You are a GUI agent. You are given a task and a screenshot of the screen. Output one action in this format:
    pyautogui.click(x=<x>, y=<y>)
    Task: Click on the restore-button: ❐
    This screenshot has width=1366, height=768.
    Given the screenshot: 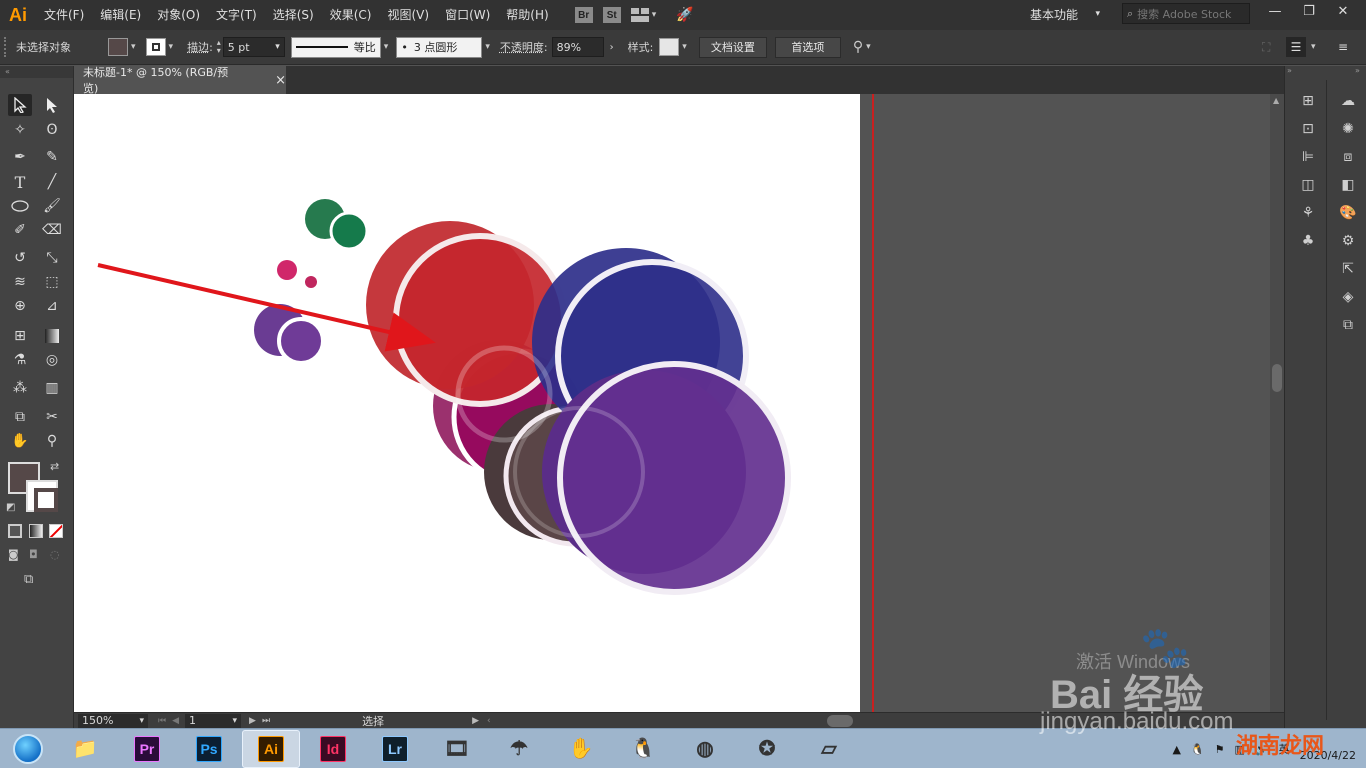 What is the action you would take?
    pyautogui.click(x=1309, y=11)
    